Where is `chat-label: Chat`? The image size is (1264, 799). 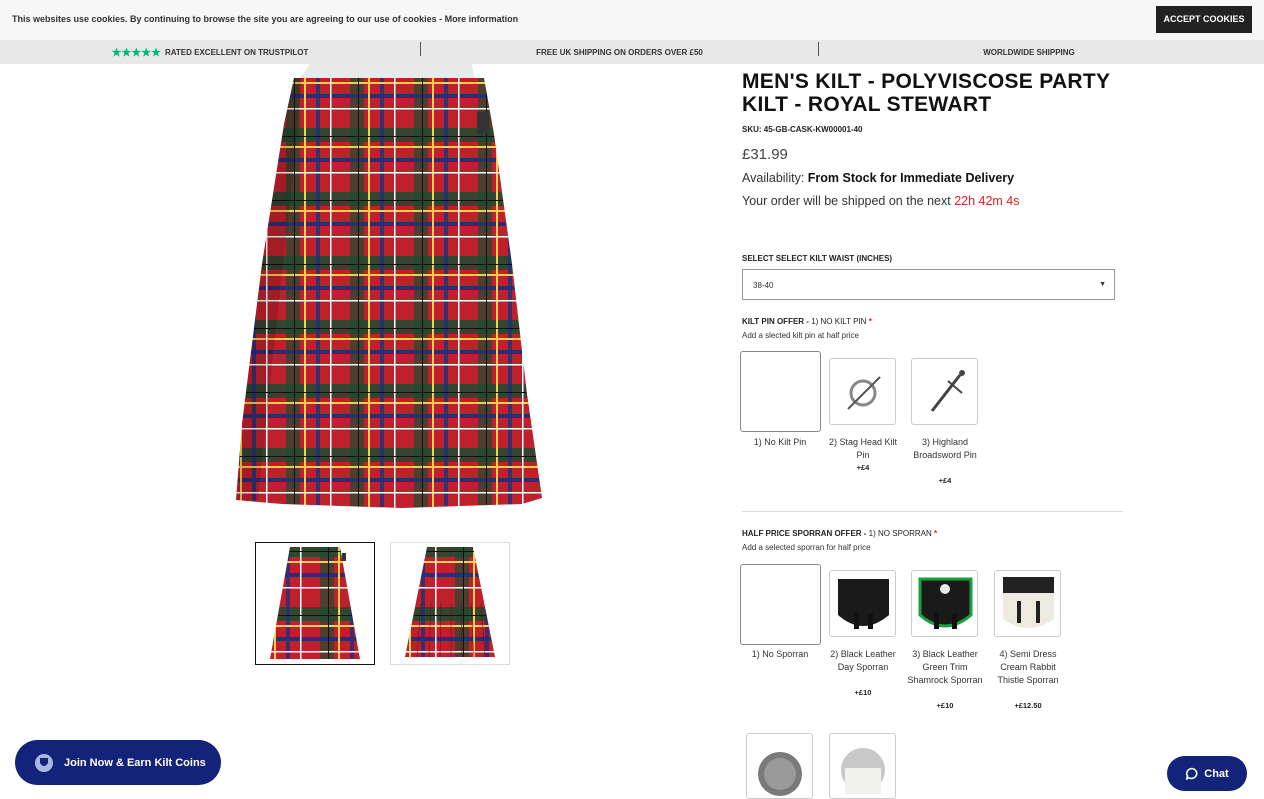
chat-label: Chat is located at coordinates (1216, 773).